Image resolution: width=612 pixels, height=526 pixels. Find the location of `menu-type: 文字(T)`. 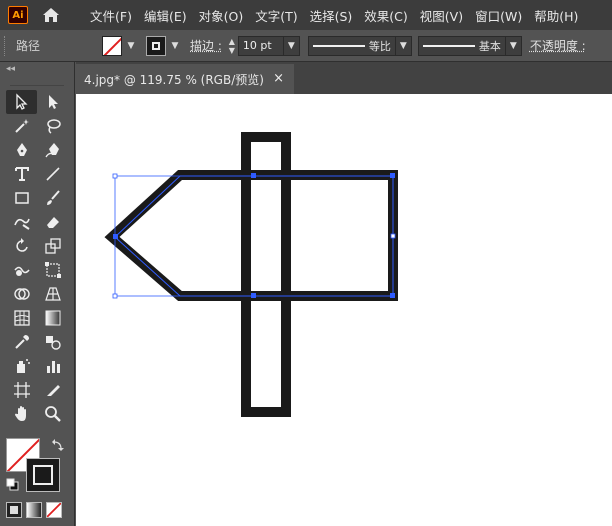

menu-type: 文字(T) is located at coordinates (276, 15).